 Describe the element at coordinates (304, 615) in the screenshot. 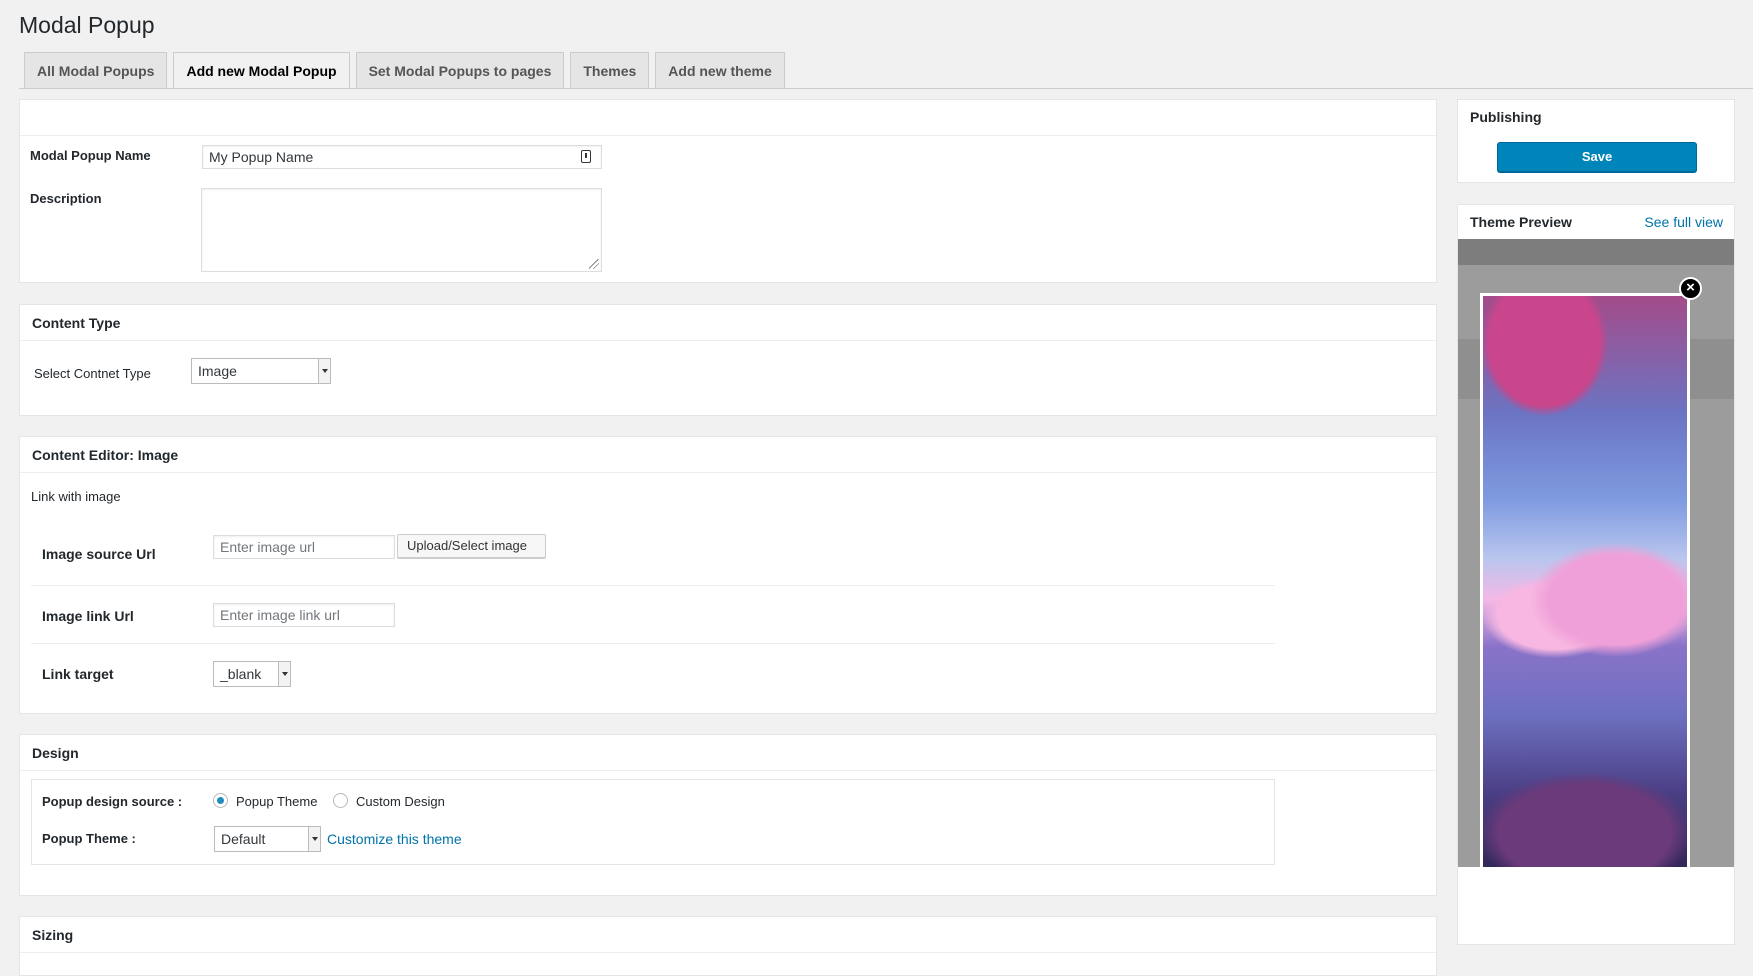

I see `image-link-input: Enter image link url` at that location.